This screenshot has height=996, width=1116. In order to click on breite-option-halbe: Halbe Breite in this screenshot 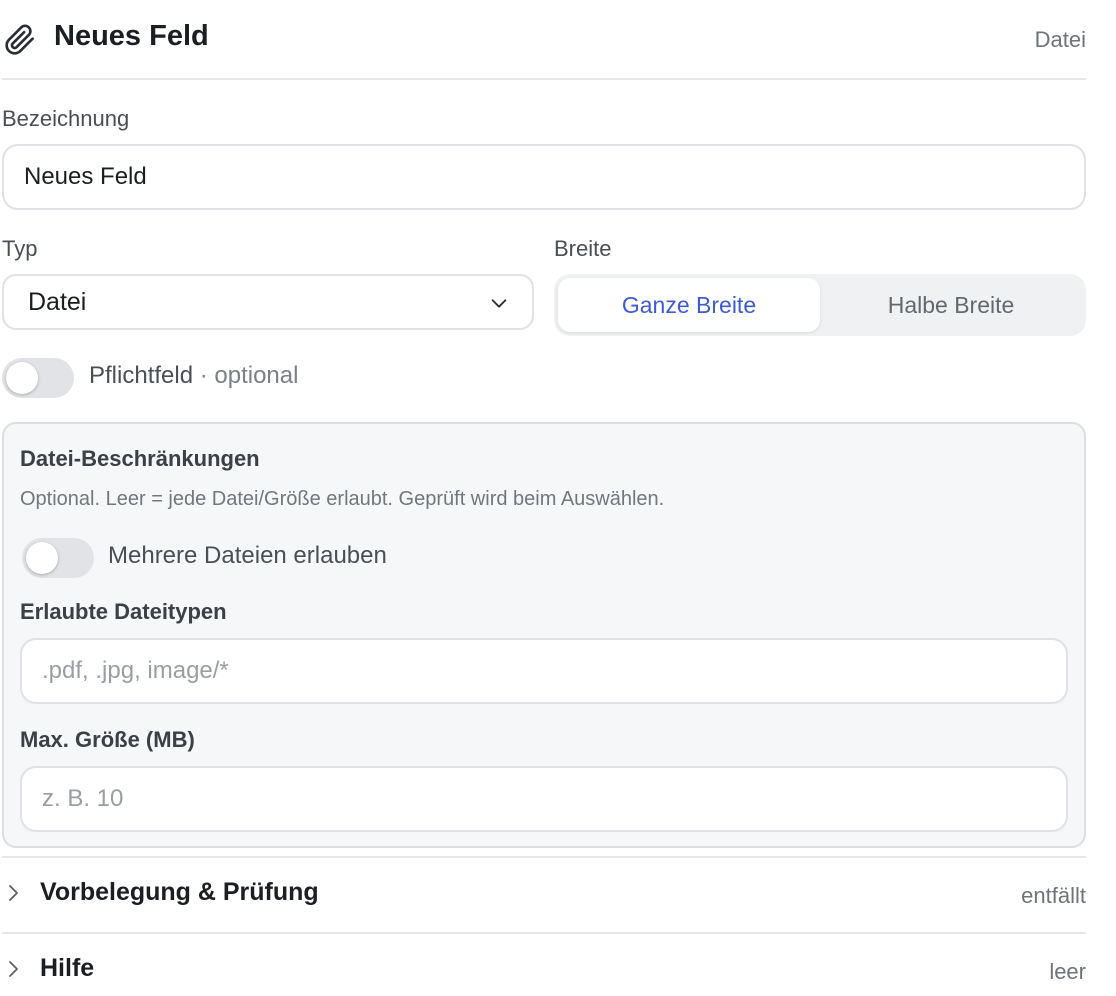, I will do `click(951, 305)`.